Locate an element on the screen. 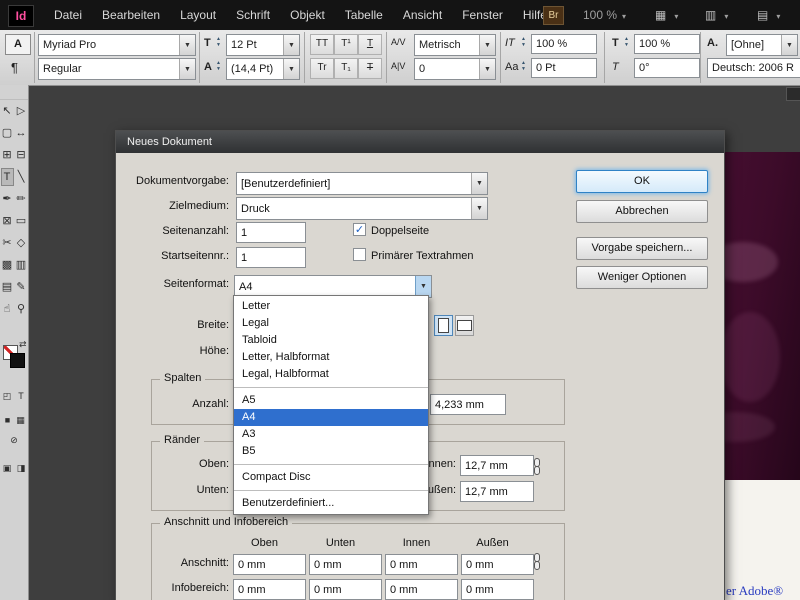 This screenshot has width=800, height=600. pen-tool: ✒ is located at coordinates (7, 199).